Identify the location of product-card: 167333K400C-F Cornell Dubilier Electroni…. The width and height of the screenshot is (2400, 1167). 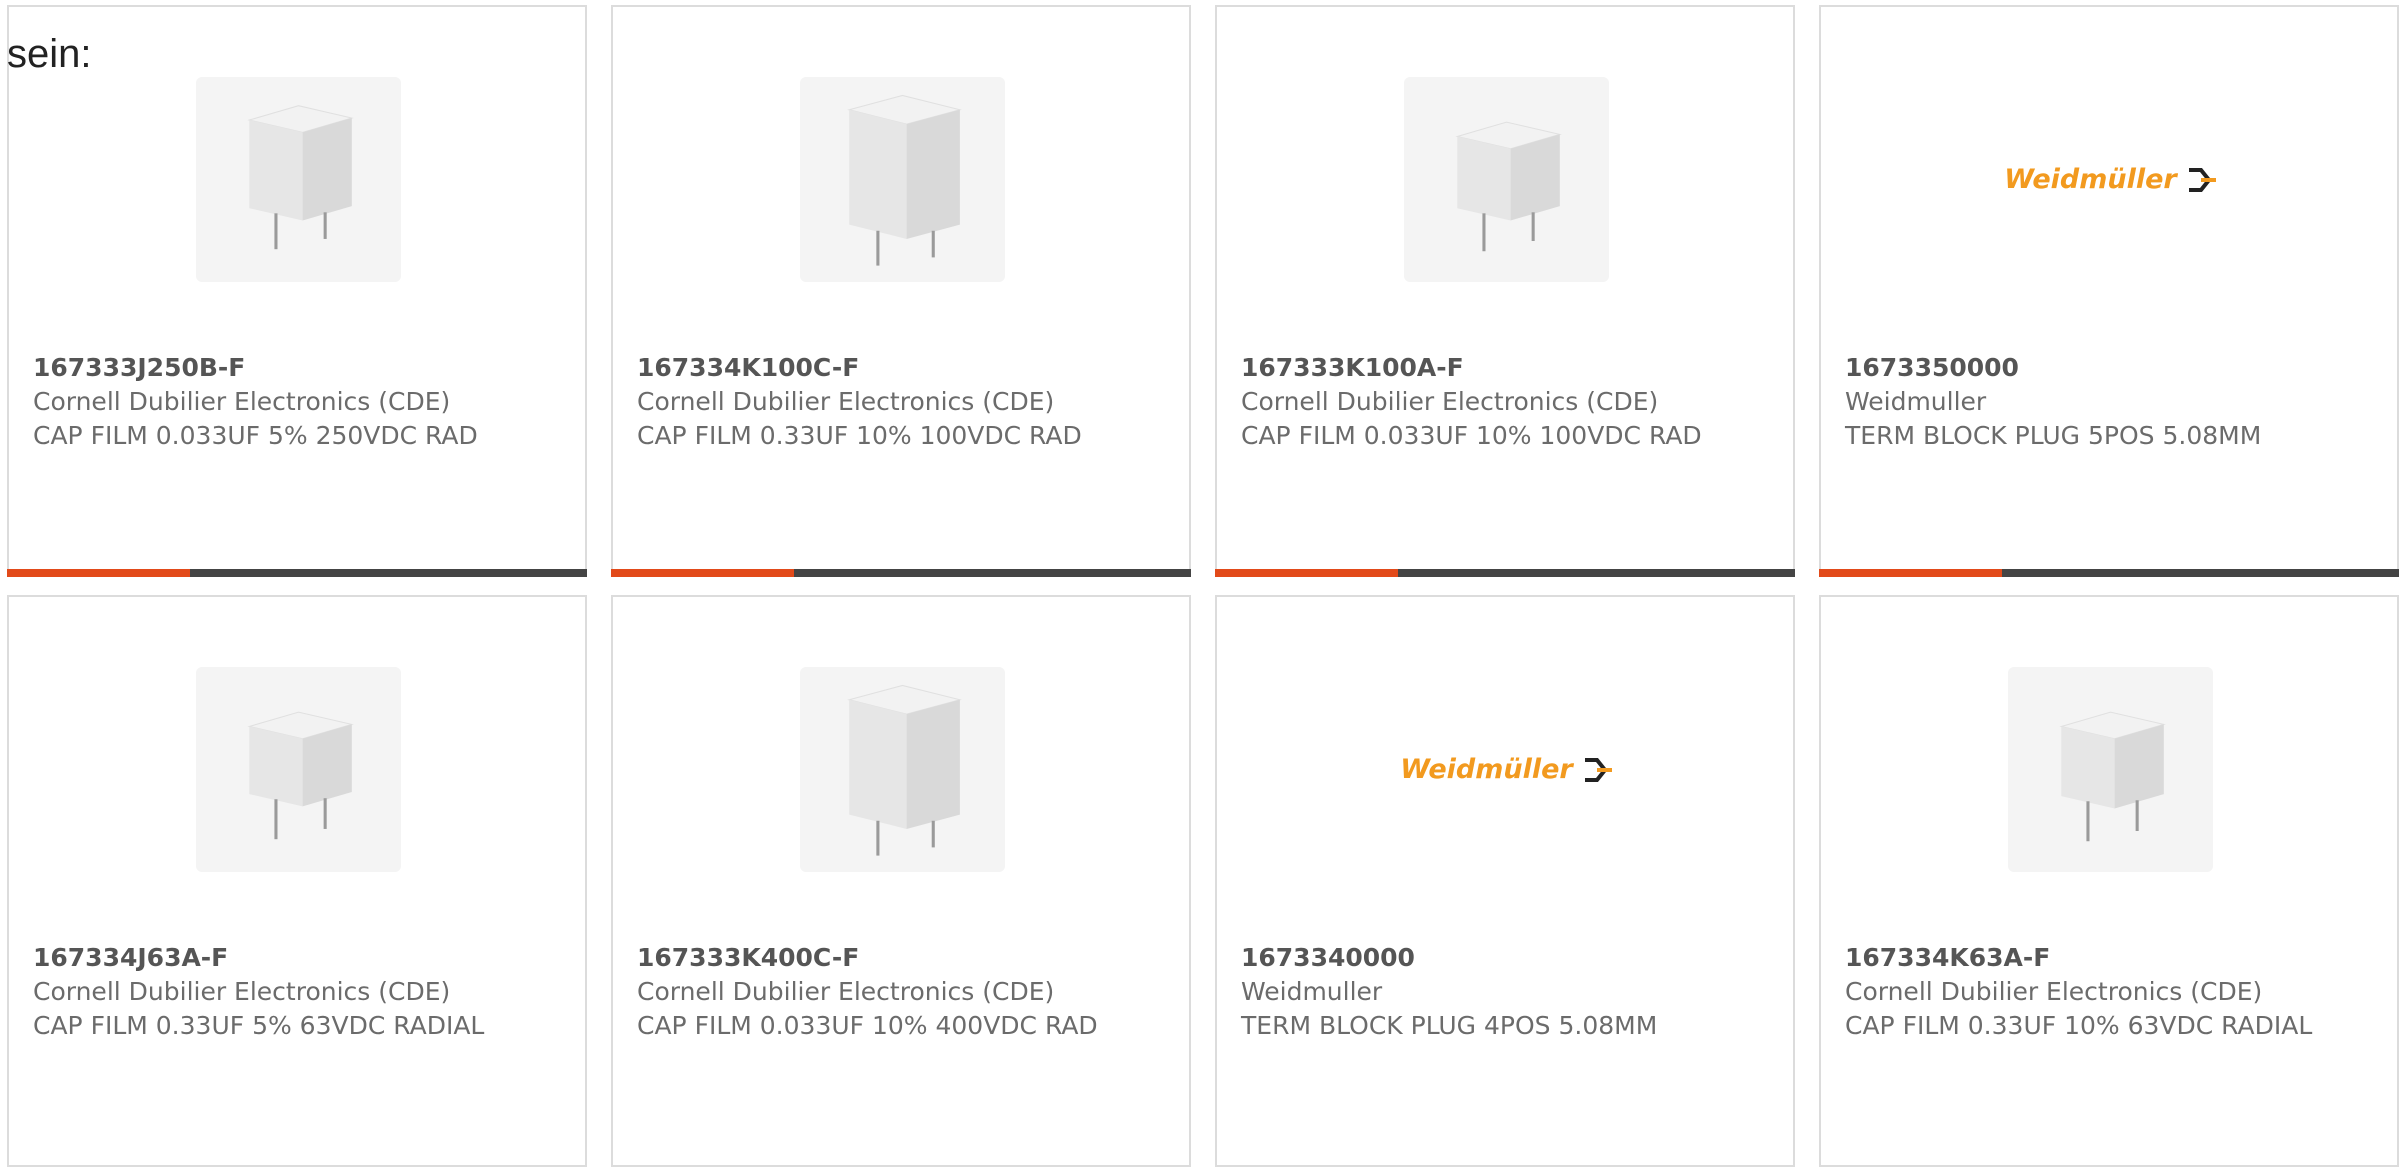
(901, 881).